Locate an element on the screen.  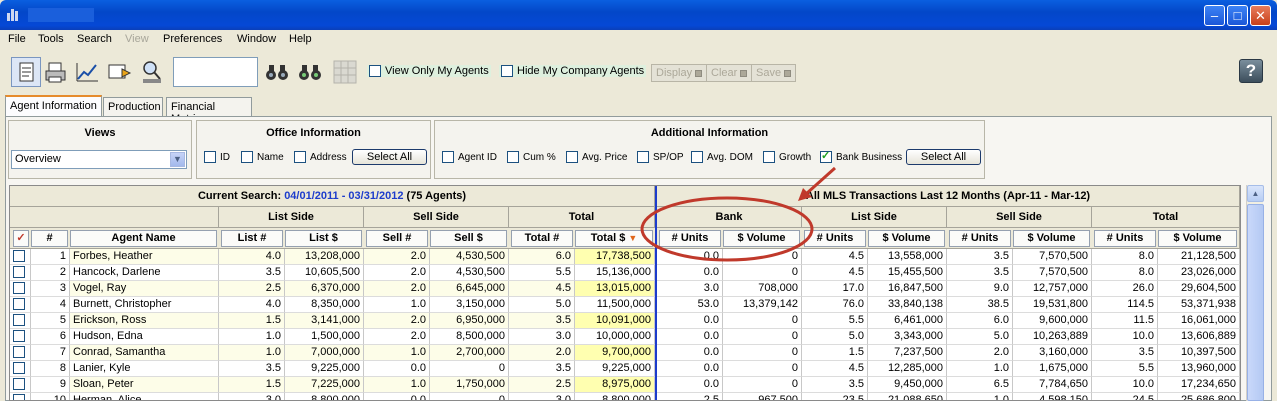
row-select-cell is located at coordinates (20, 353).